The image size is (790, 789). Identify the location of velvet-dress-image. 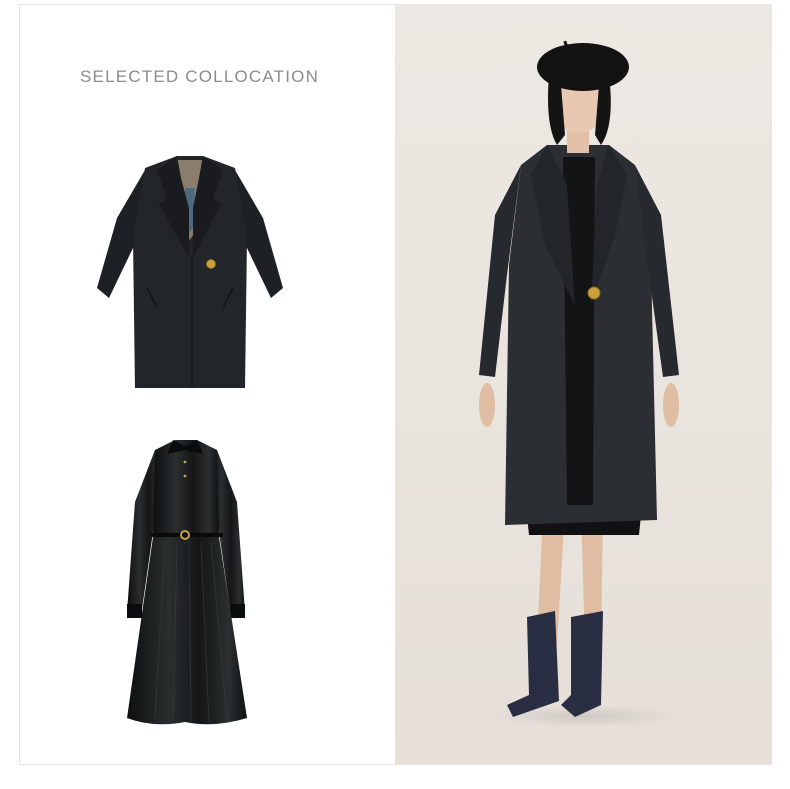
(185, 582).